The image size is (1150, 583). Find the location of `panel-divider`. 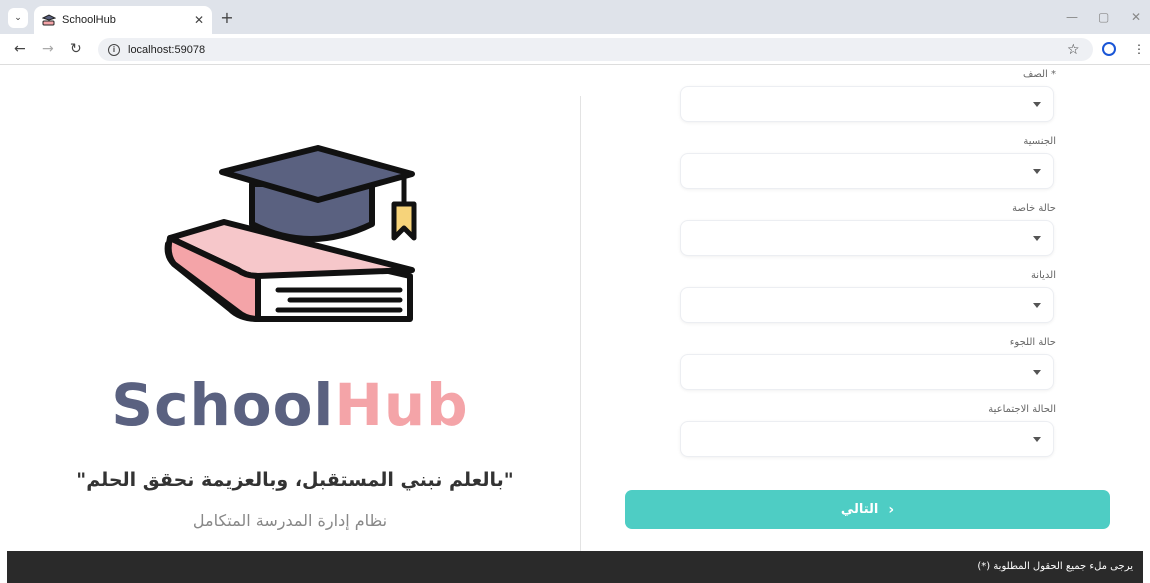

panel-divider is located at coordinates (580, 323).